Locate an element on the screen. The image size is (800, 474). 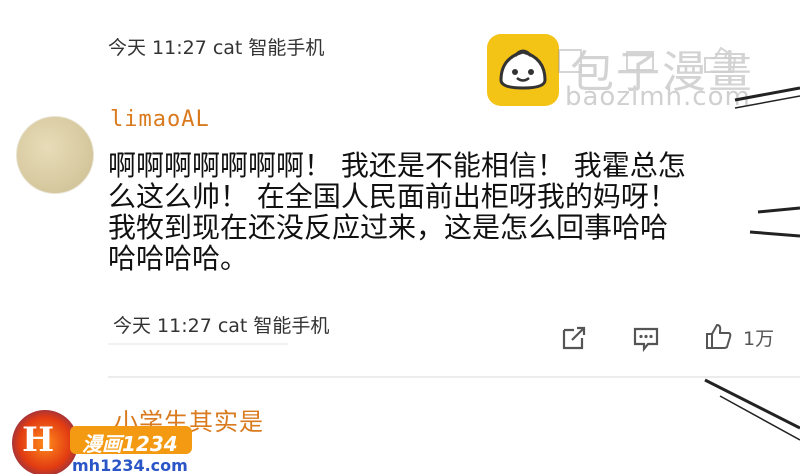
like-count: 1万 is located at coordinates (759, 339).